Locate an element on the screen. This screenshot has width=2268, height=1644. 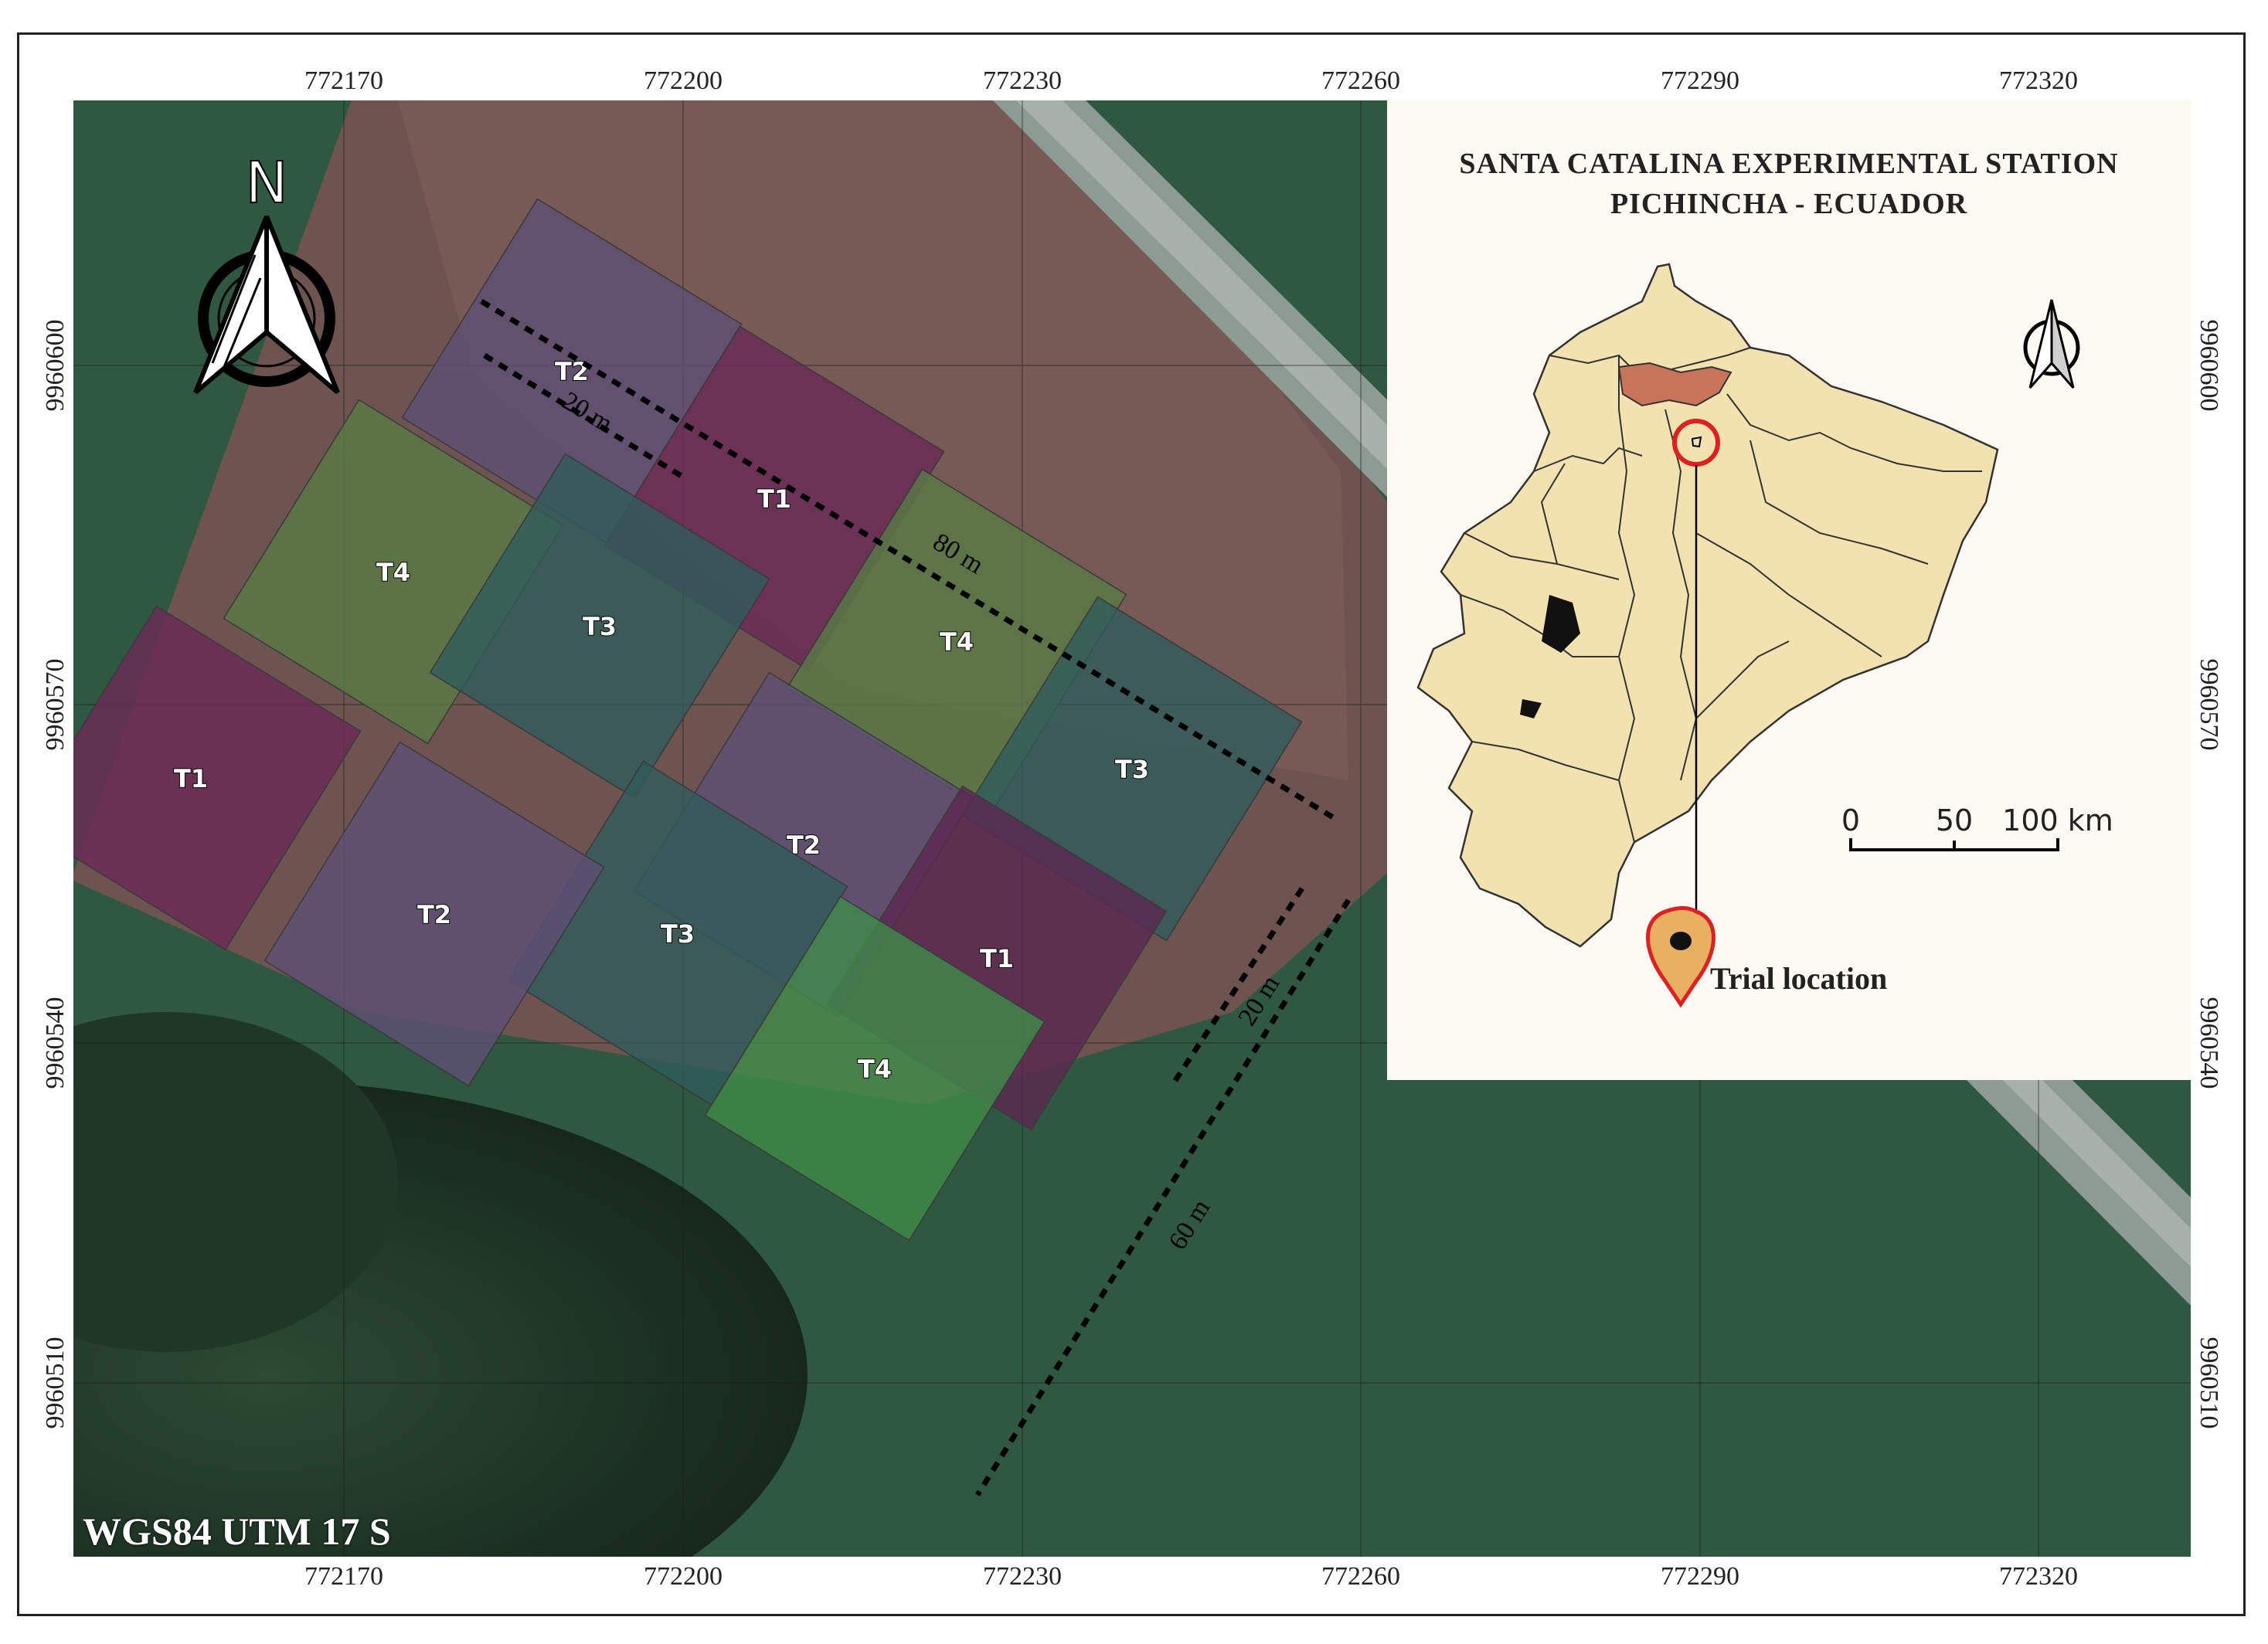
y-tick-right: 9960600 is located at coordinates (2209, 365).